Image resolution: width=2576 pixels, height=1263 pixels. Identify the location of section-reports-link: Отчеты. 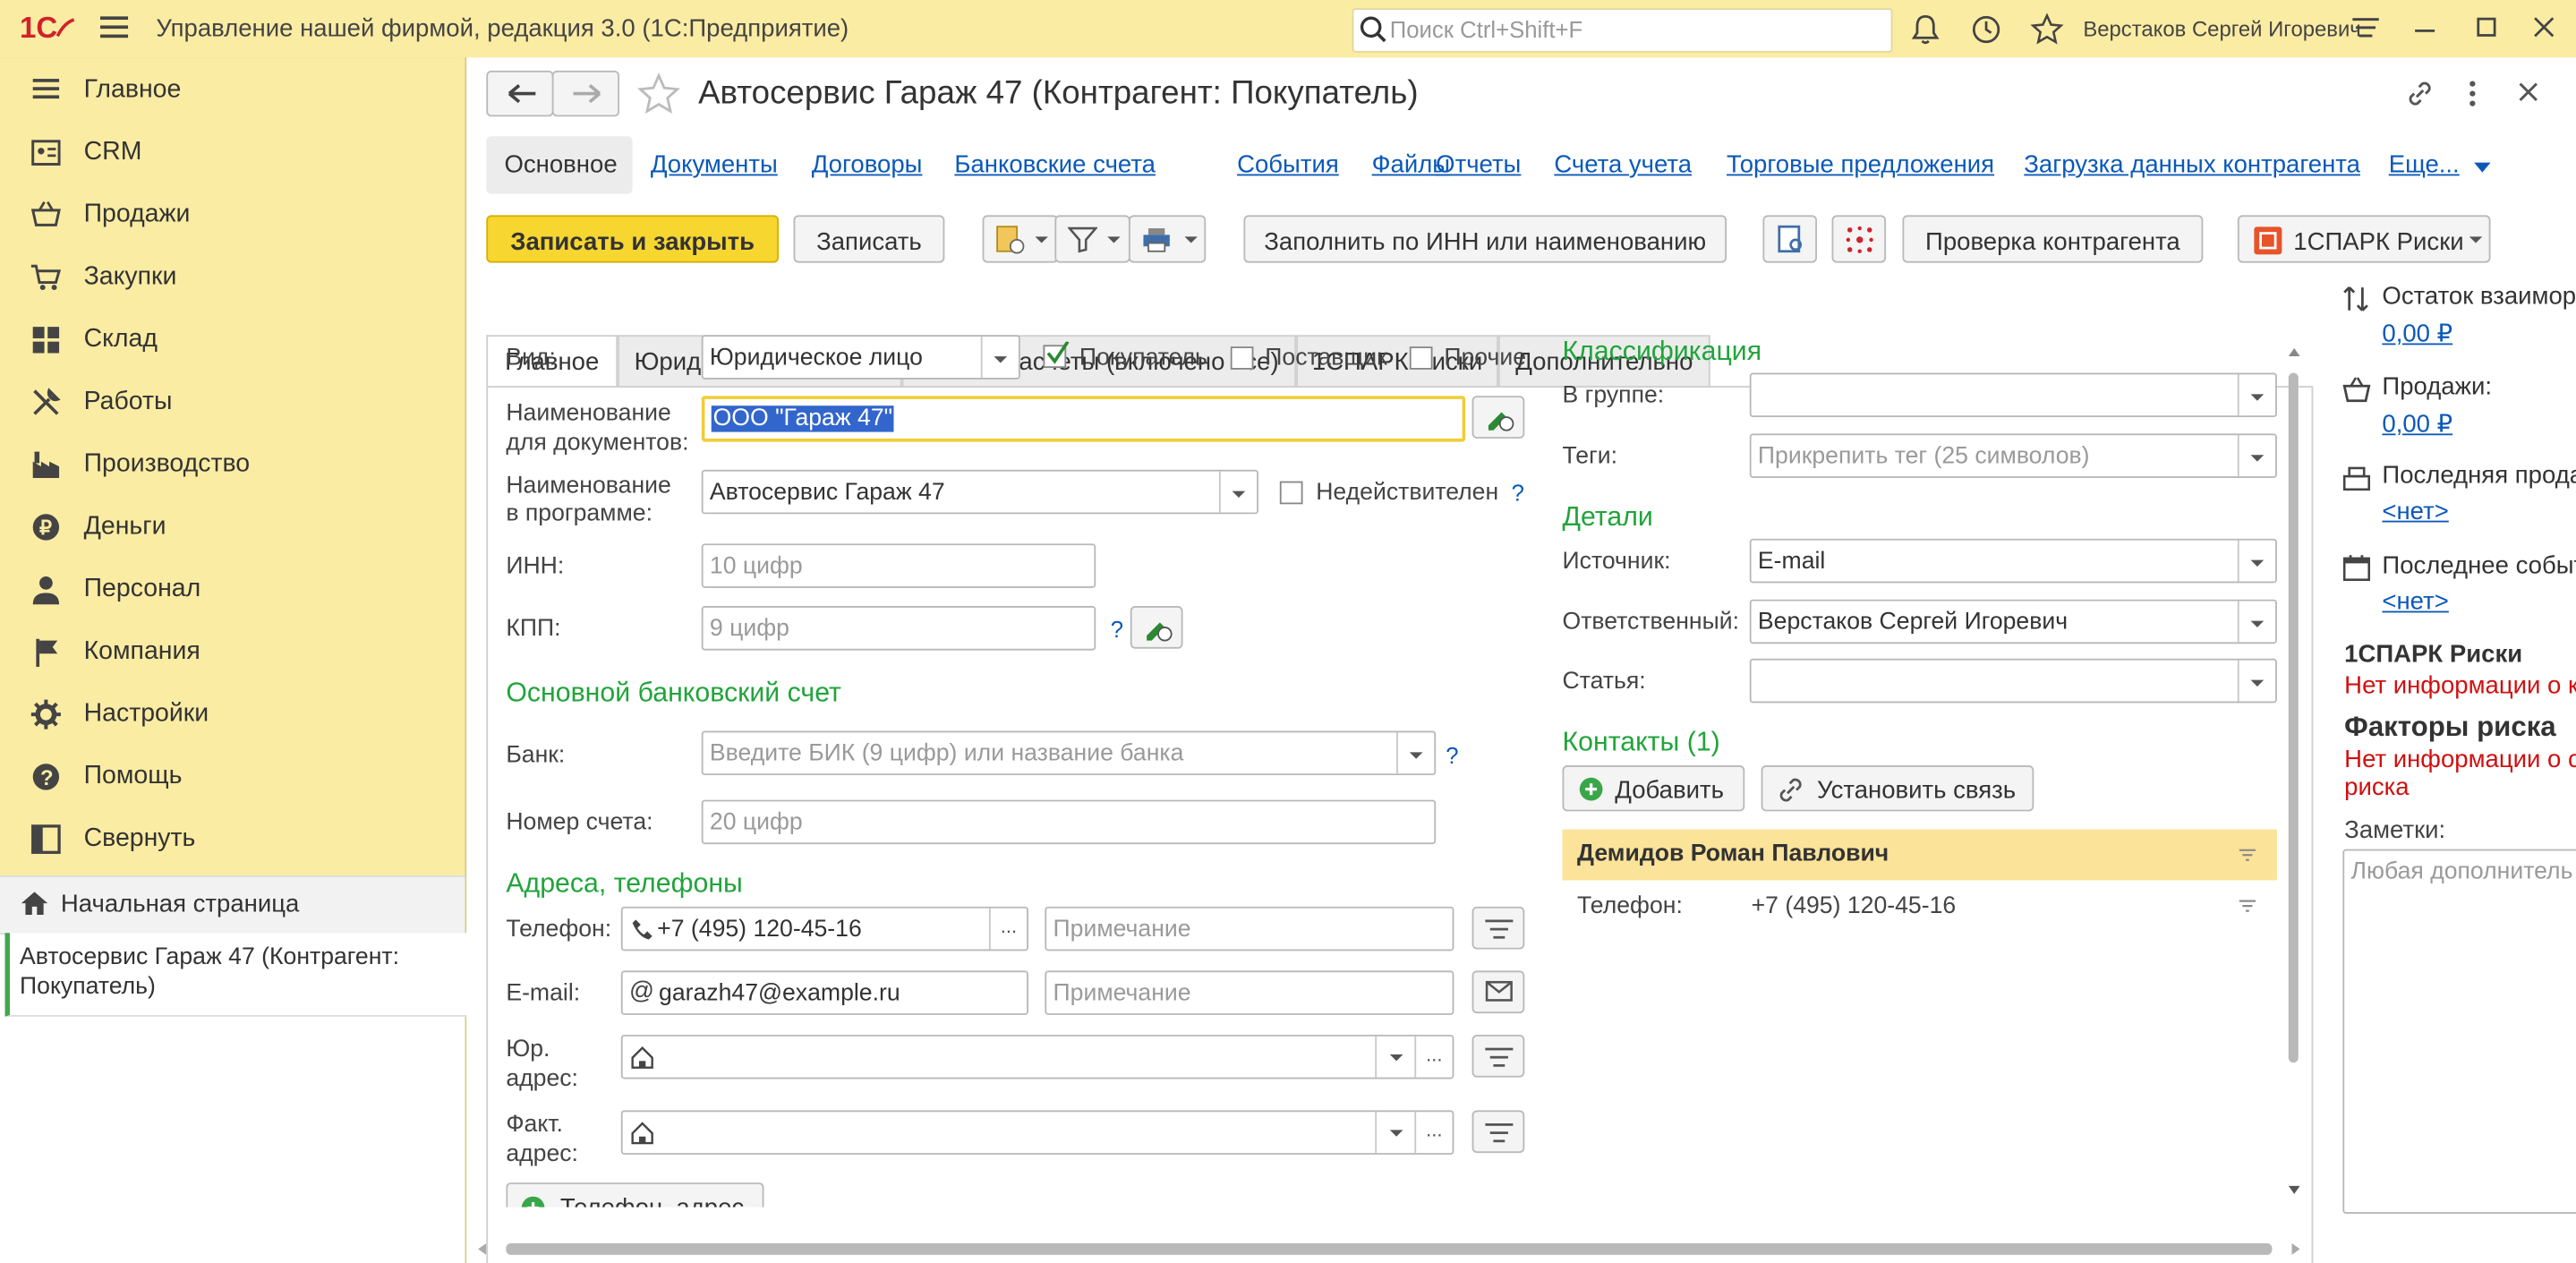
(1478, 165).